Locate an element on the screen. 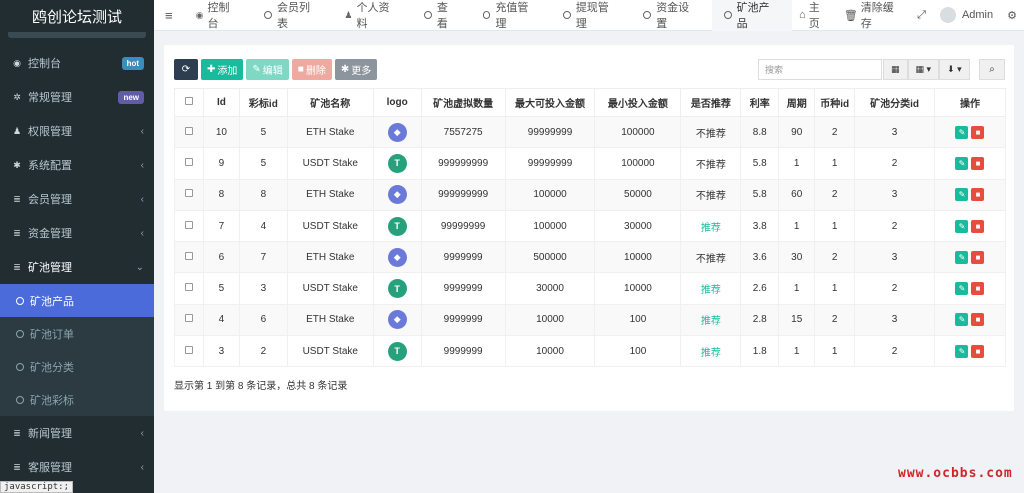  sidebar-item-system: ✱ 系统配置 ‹ is located at coordinates (77, 165).